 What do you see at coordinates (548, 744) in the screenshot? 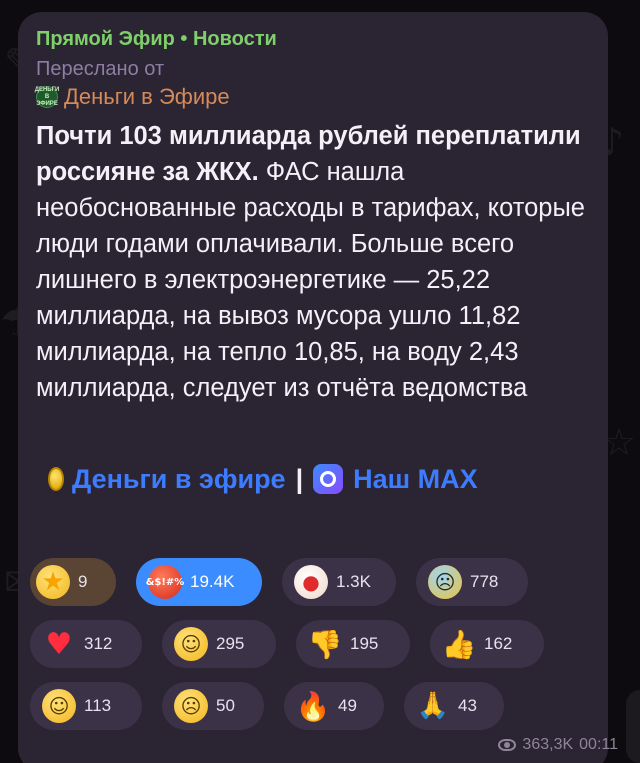
I see `view-count: 363,3K` at bounding box center [548, 744].